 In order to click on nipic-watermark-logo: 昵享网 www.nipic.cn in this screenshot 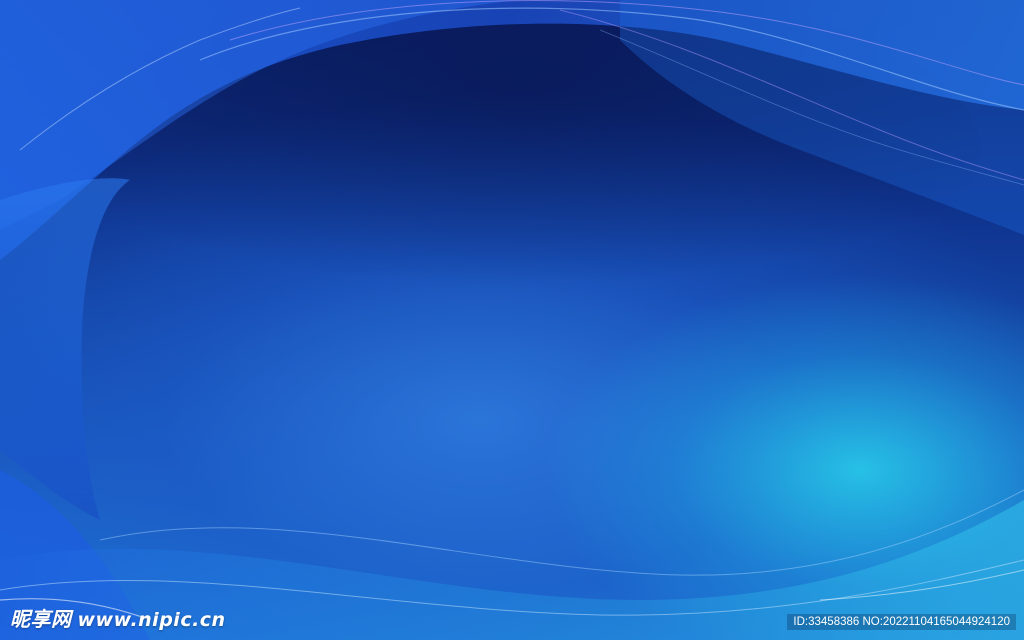, I will do `click(118, 617)`.